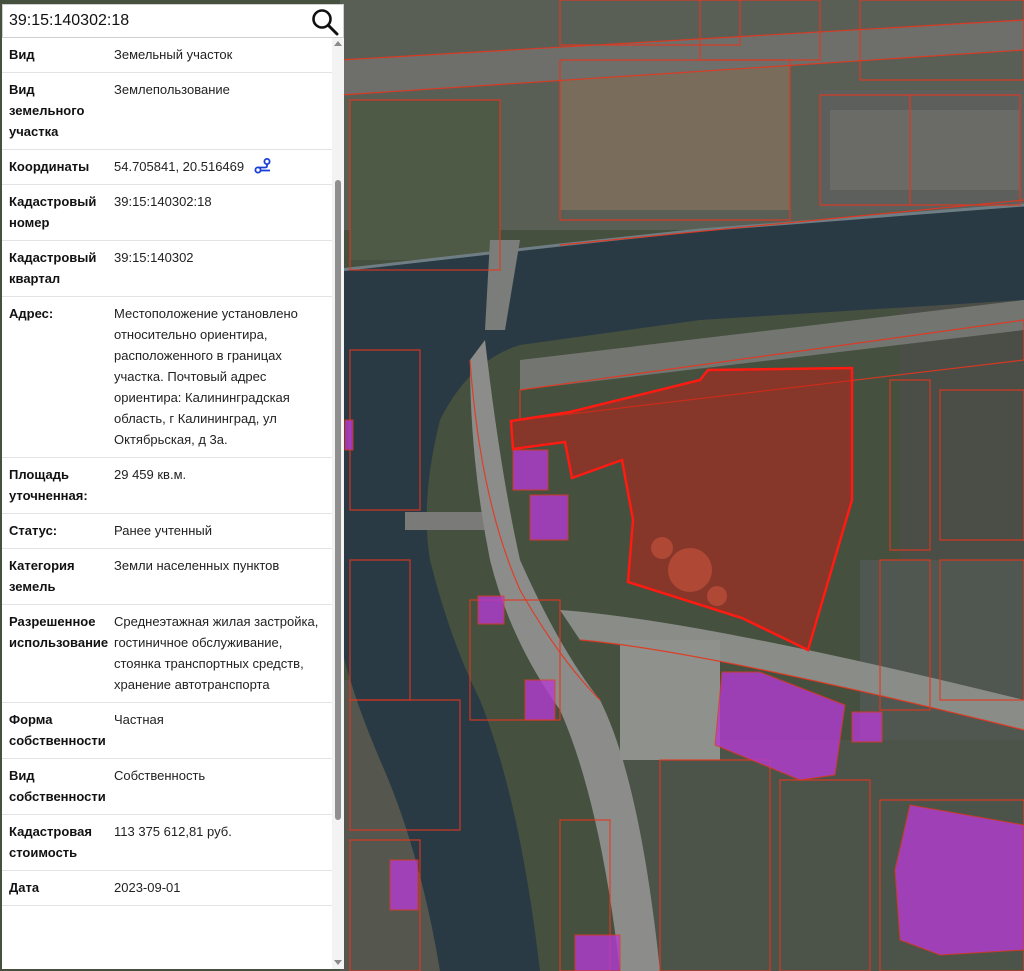 The image size is (1024, 971). What do you see at coordinates (338, 500) in the screenshot?
I see `scrollbar-thumb` at bounding box center [338, 500].